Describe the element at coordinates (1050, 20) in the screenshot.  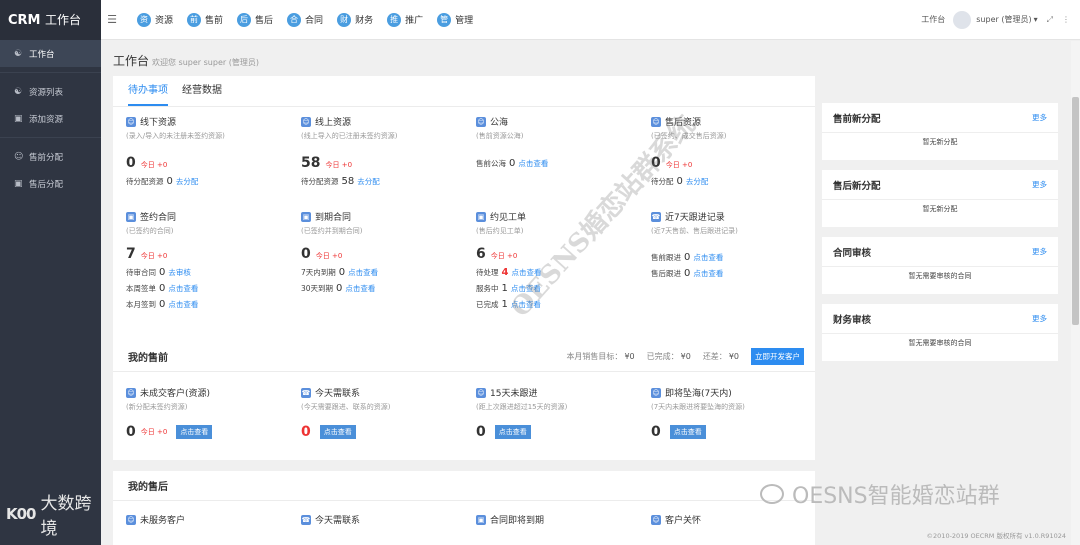
I see `fullscreen-icon: ⤢` at that location.